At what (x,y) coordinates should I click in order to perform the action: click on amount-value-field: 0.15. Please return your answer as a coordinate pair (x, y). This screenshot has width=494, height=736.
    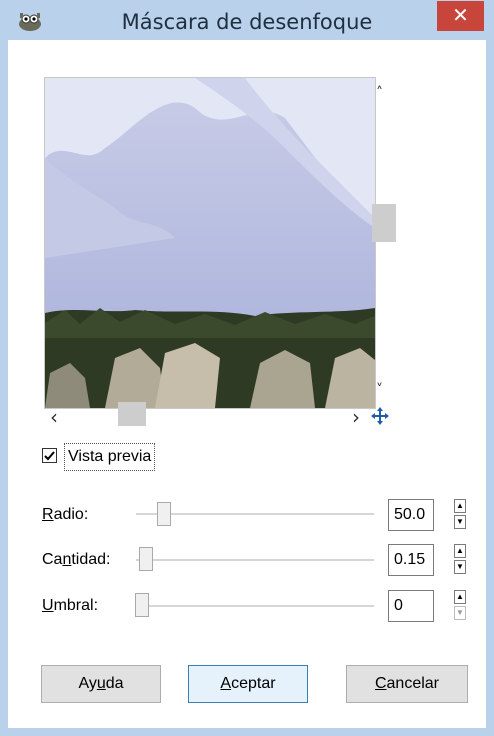
    Looking at the image, I should click on (411, 560).